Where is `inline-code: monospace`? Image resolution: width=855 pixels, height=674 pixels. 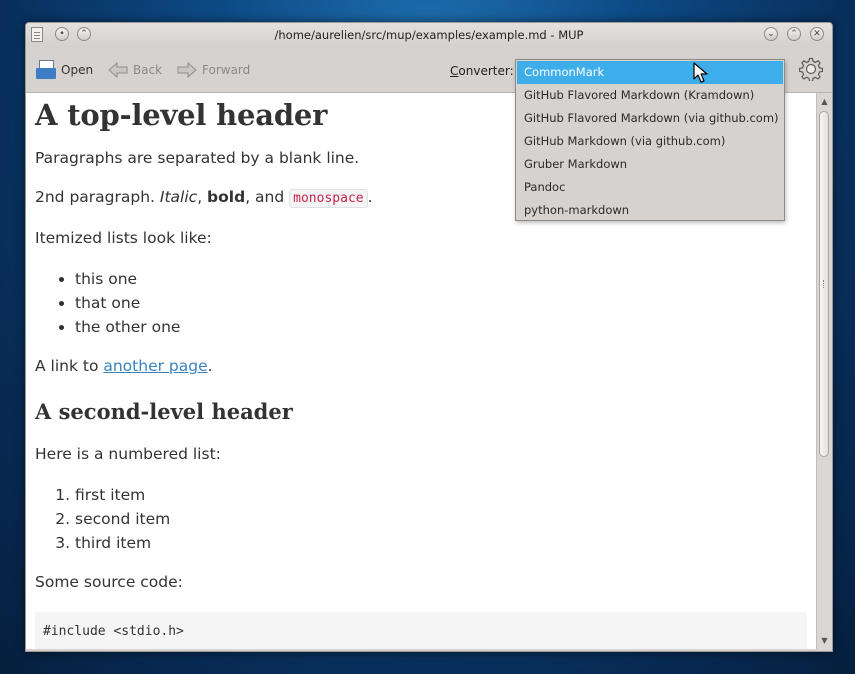
inline-code: monospace is located at coordinates (328, 198).